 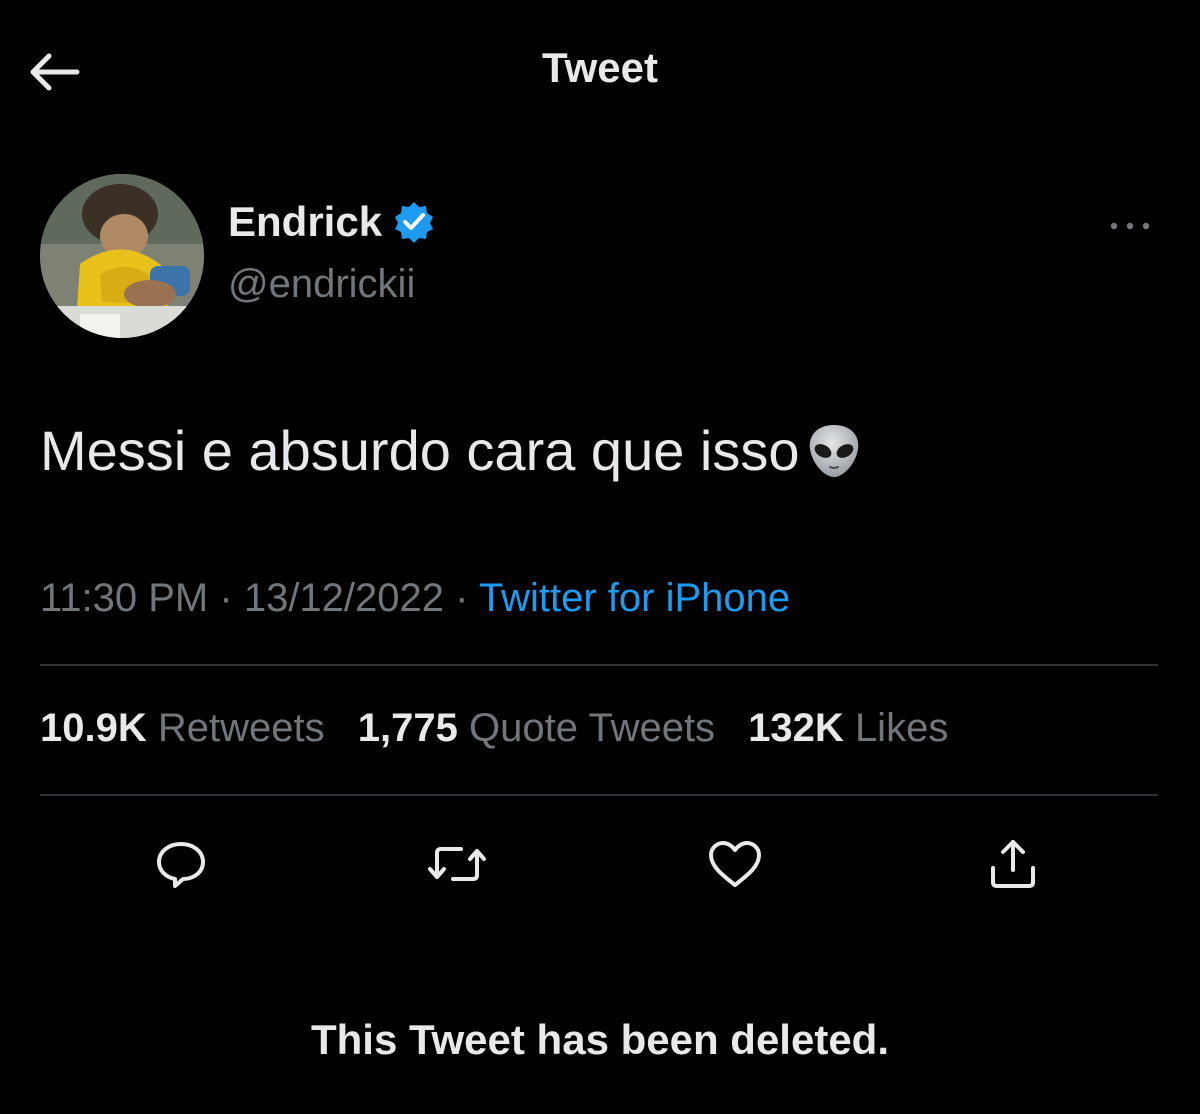 What do you see at coordinates (321, 284) in the screenshot?
I see `author-handle: @endrickii` at bounding box center [321, 284].